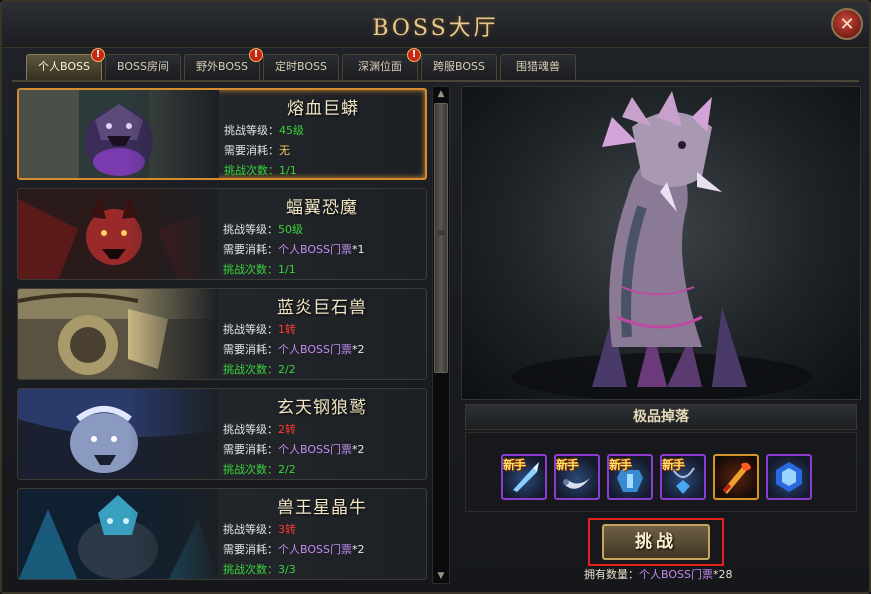  I want to click on boss-name: 兽王星晶牛, so click(322, 508).